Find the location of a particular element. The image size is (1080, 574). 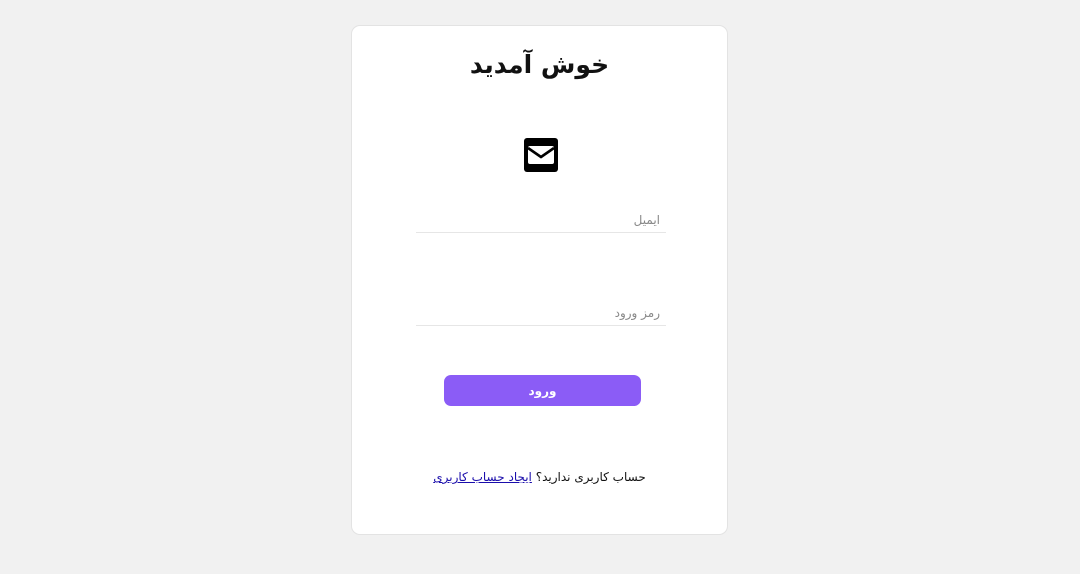

password-field is located at coordinates (541, 313).